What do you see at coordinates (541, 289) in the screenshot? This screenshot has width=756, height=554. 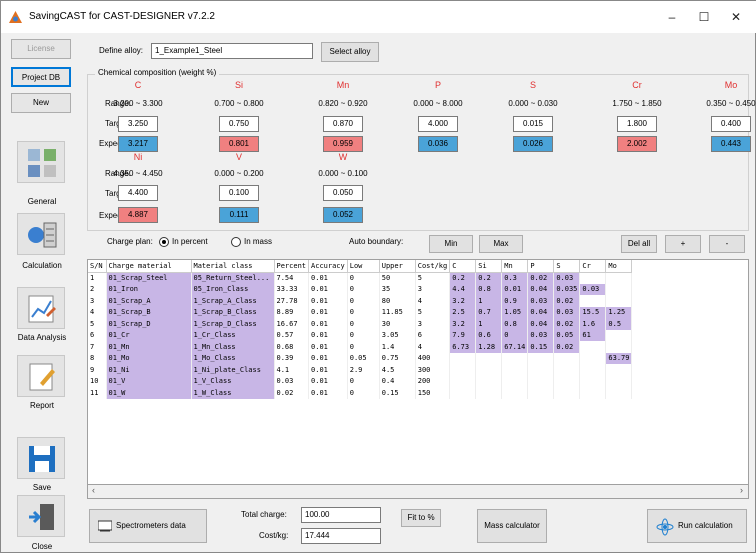 I see `table-cell: 0.04` at bounding box center [541, 289].